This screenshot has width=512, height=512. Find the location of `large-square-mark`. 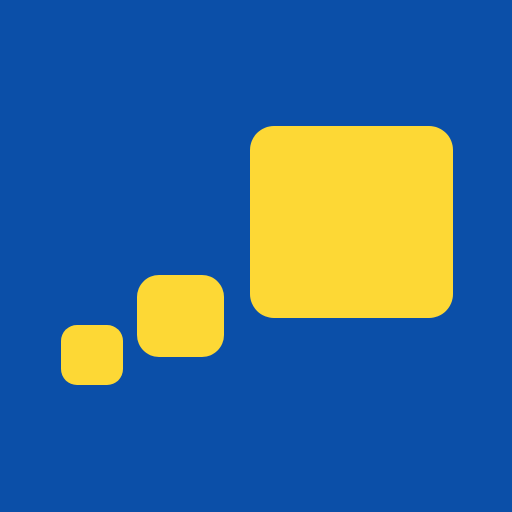

large-square-mark is located at coordinates (351, 222).